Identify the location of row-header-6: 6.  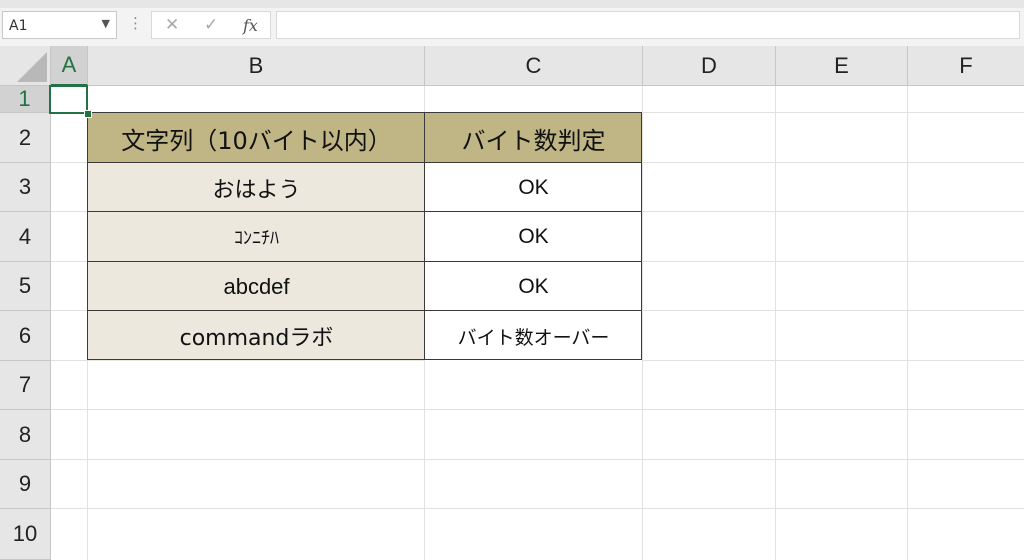
(25, 336).